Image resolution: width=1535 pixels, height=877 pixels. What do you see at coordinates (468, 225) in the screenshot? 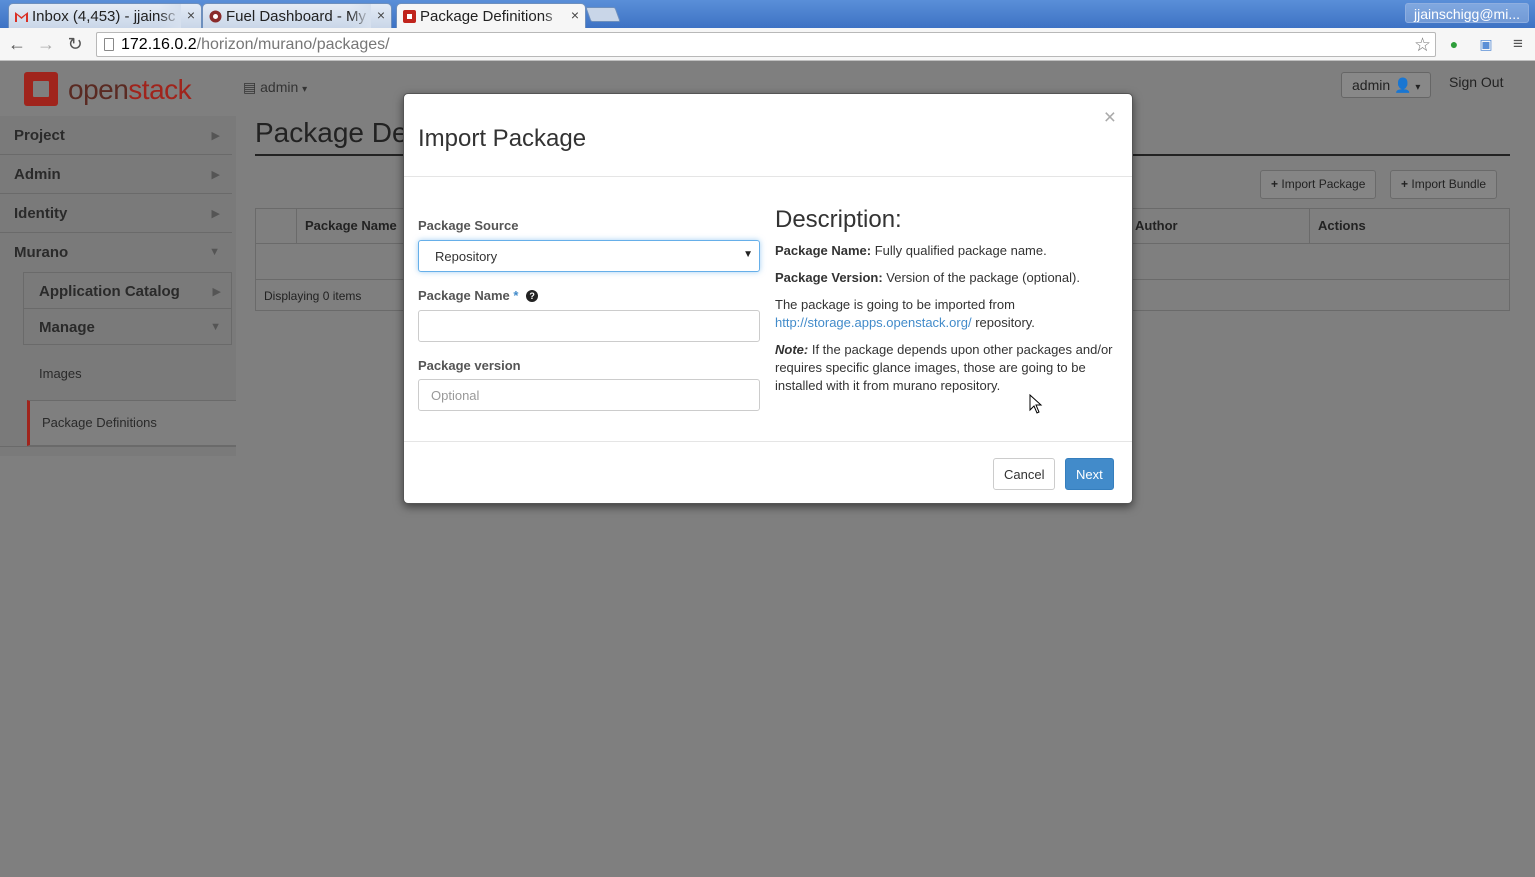
I see `package-source-label: Package Source` at bounding box center [468, 225].